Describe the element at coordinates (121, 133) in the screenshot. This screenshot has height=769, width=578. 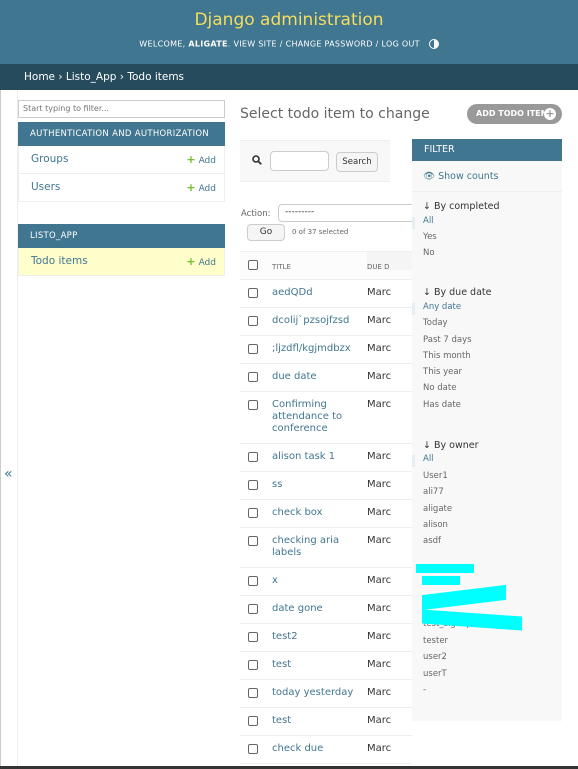
I see `app-caption-auth: Authentication and Authorization` at that location.